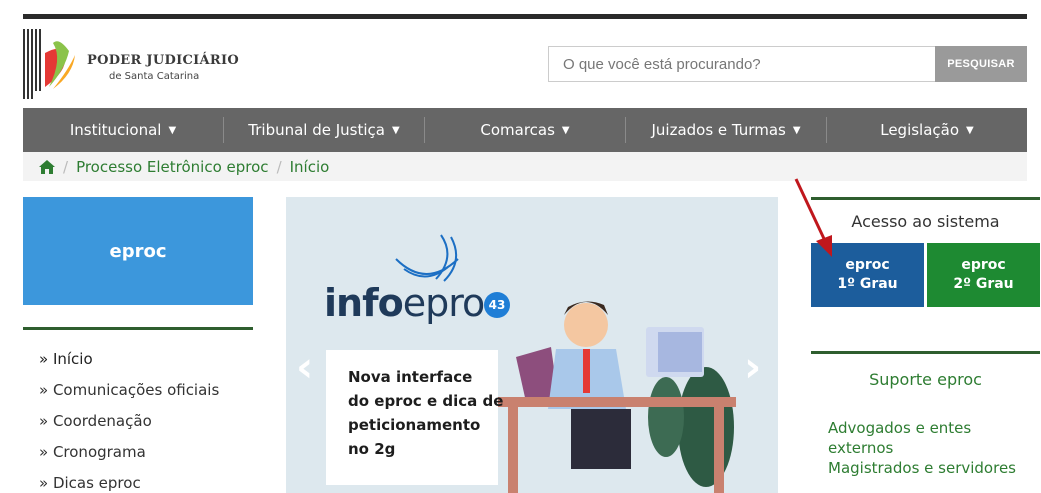  I want to click on logo-title: PODER JUDICIÁRIO, so click(163, 60).